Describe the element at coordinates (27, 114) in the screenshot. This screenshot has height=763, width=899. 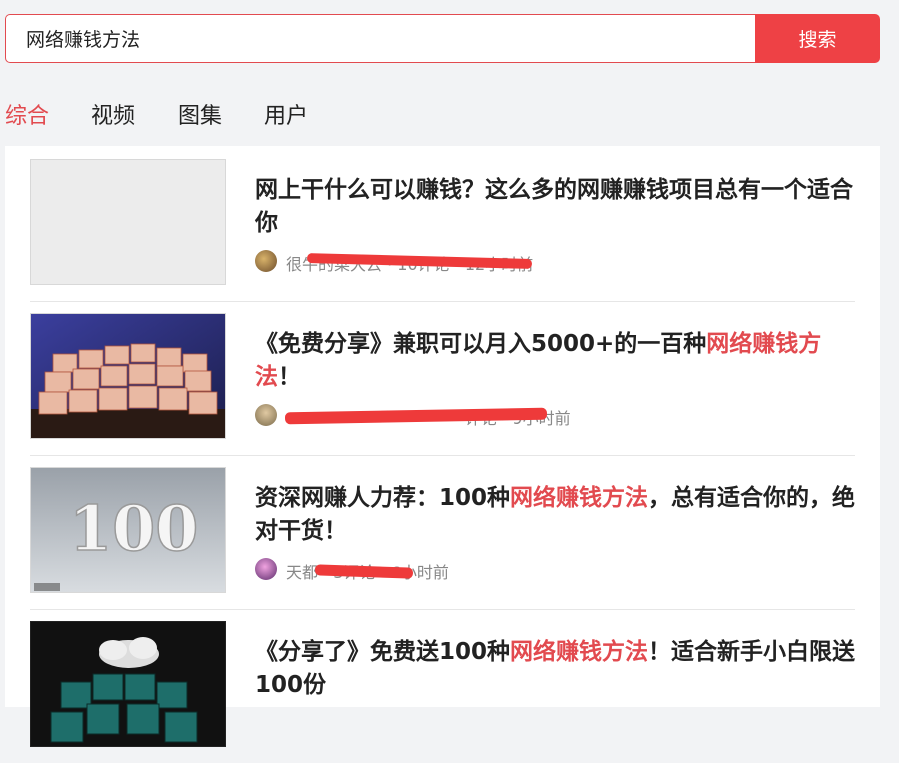
I see `tab-all: 综合` at that location.